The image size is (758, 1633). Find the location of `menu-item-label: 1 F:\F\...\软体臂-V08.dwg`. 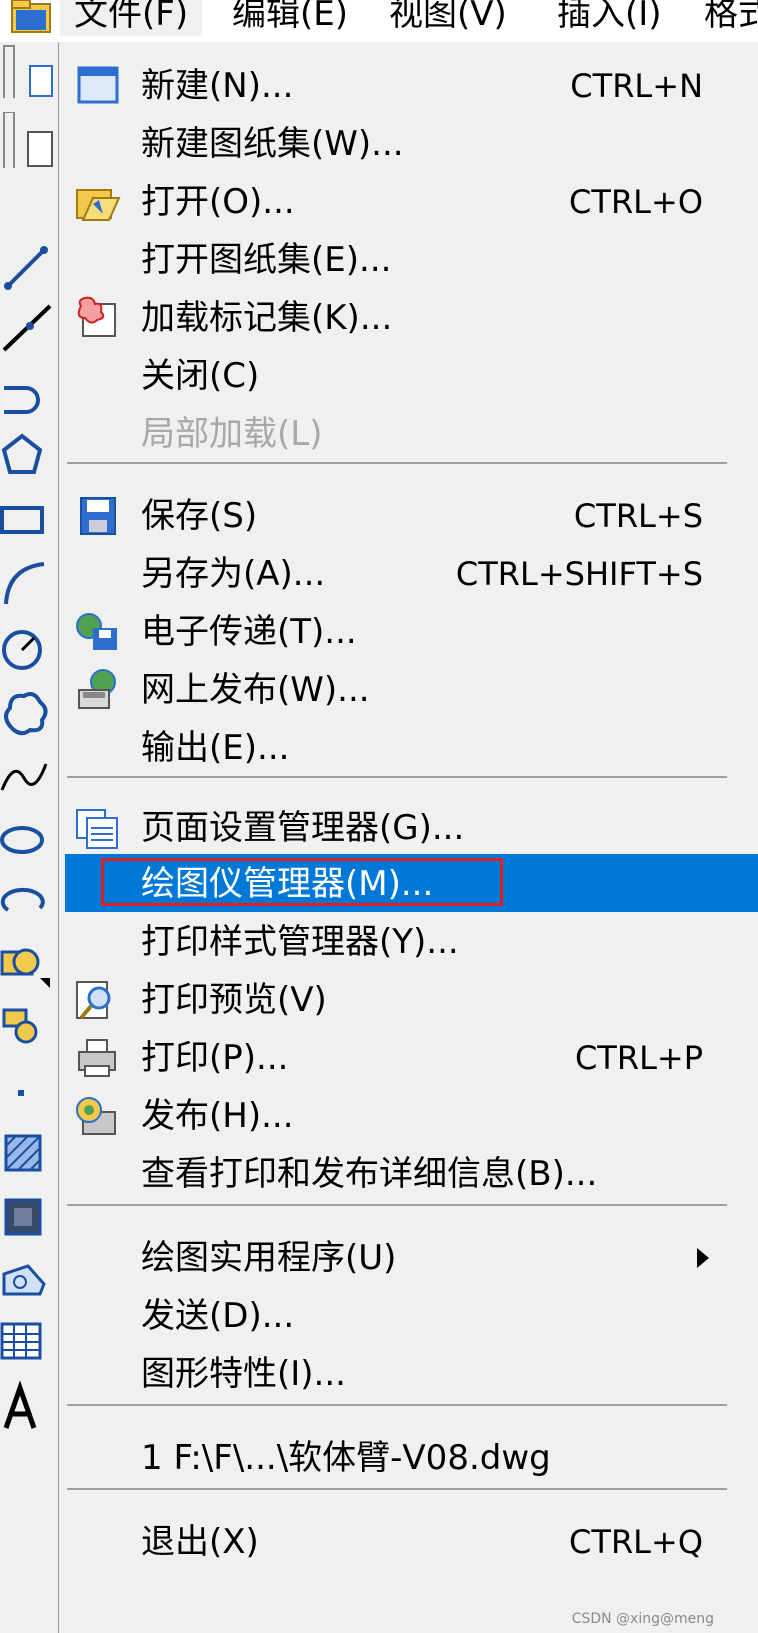

menu-item-label: 1 F:\F\...\软体臂-V08.dwg is located at coordinates (346, 1458).